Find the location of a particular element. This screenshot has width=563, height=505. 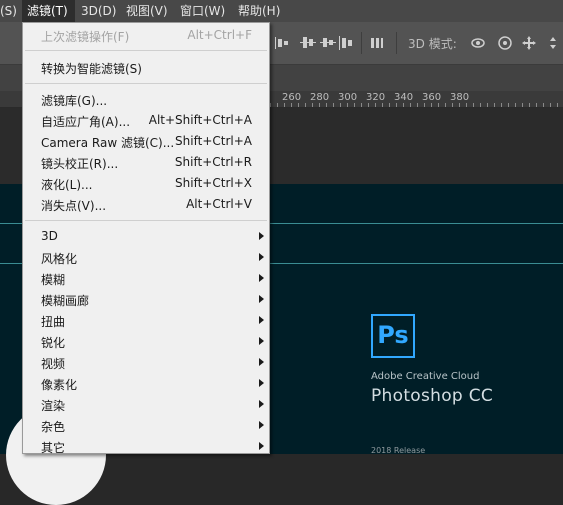

menu-filter: 滤镜(T) is located at coordinates (48, 11).